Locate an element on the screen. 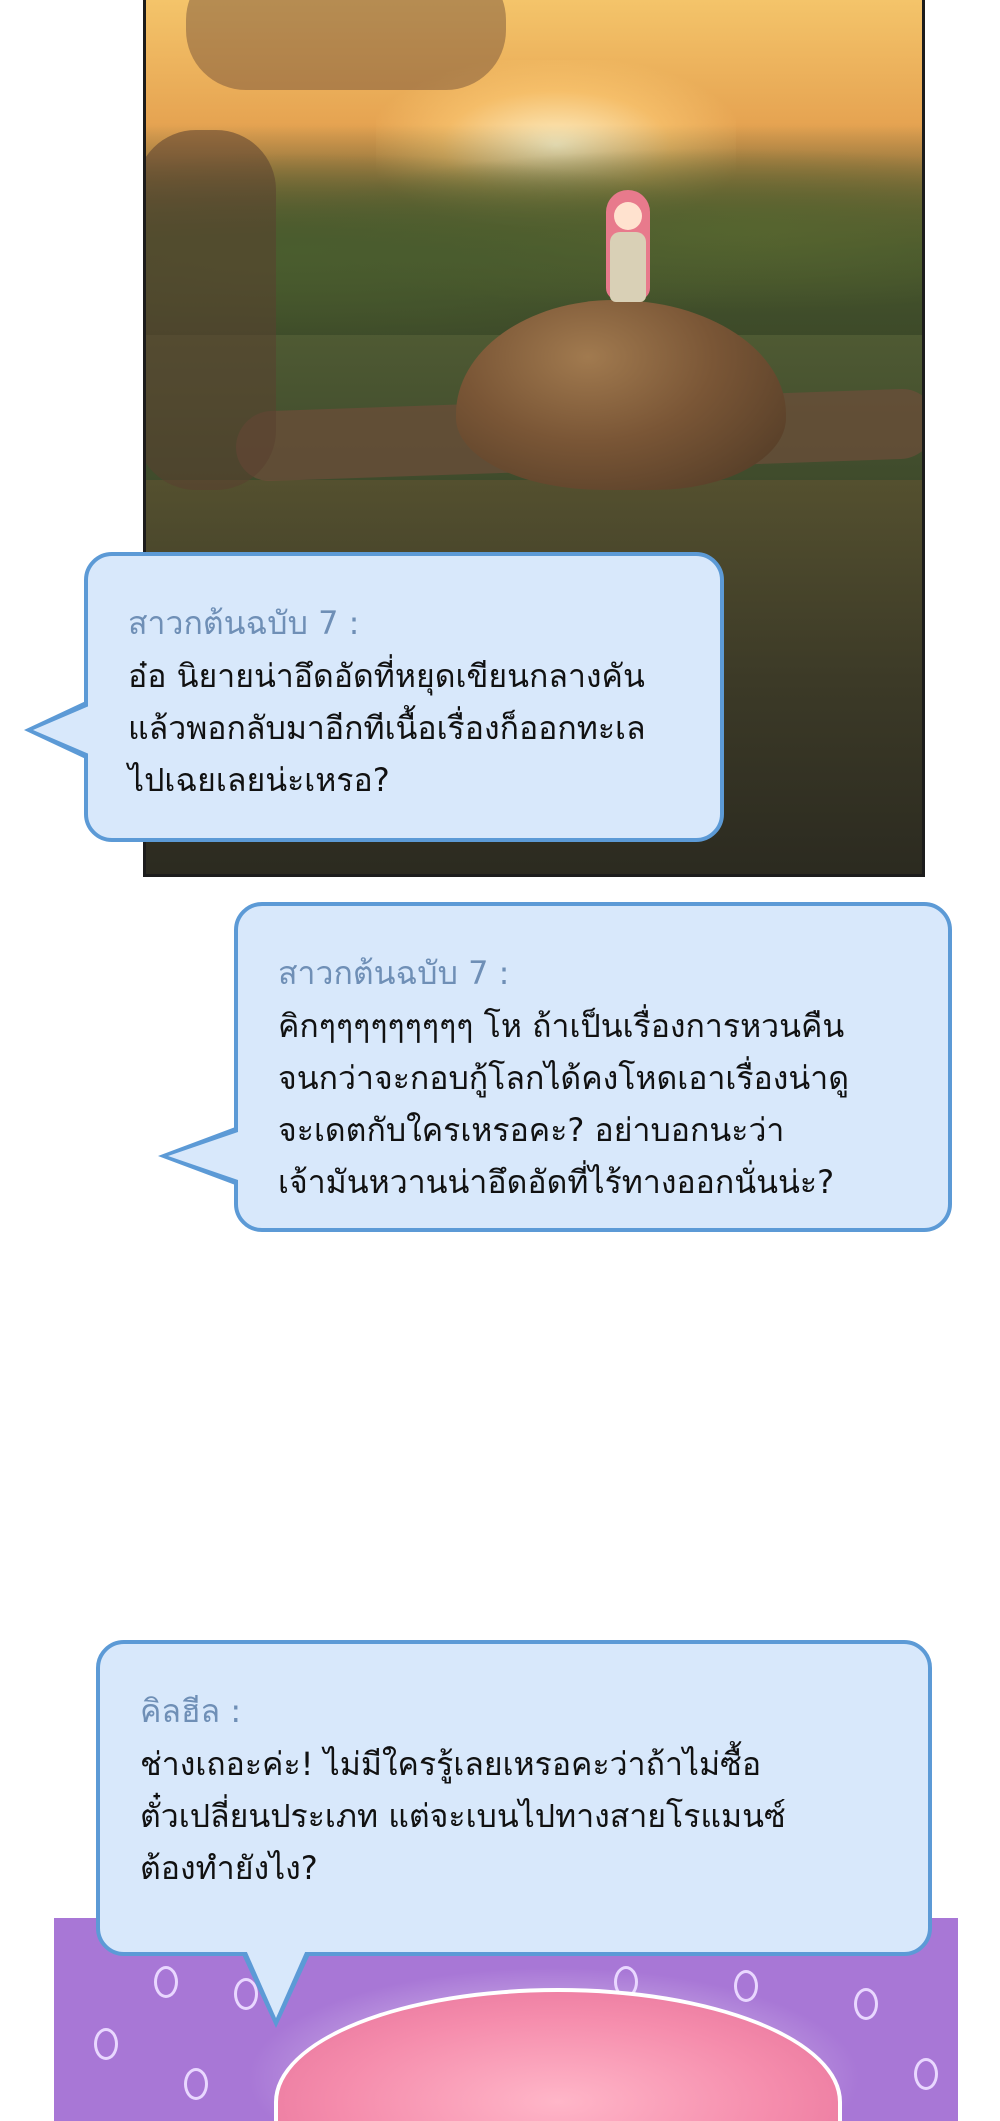  dialogue-line: แล้วพอกลับมาอีกทีเนื้อเรื่องก็ออกทะเล is located at coordinates (387, 728).